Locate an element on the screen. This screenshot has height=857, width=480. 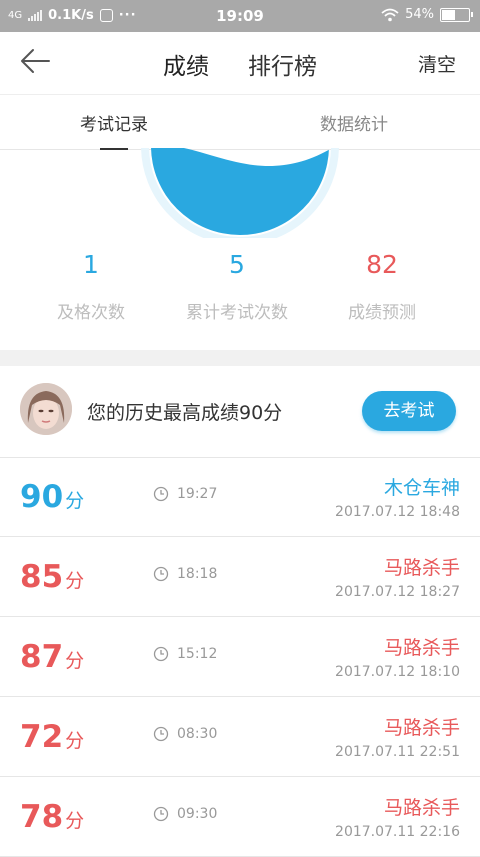
record-title: 木仓车神 is located at coordinates (421, 488).